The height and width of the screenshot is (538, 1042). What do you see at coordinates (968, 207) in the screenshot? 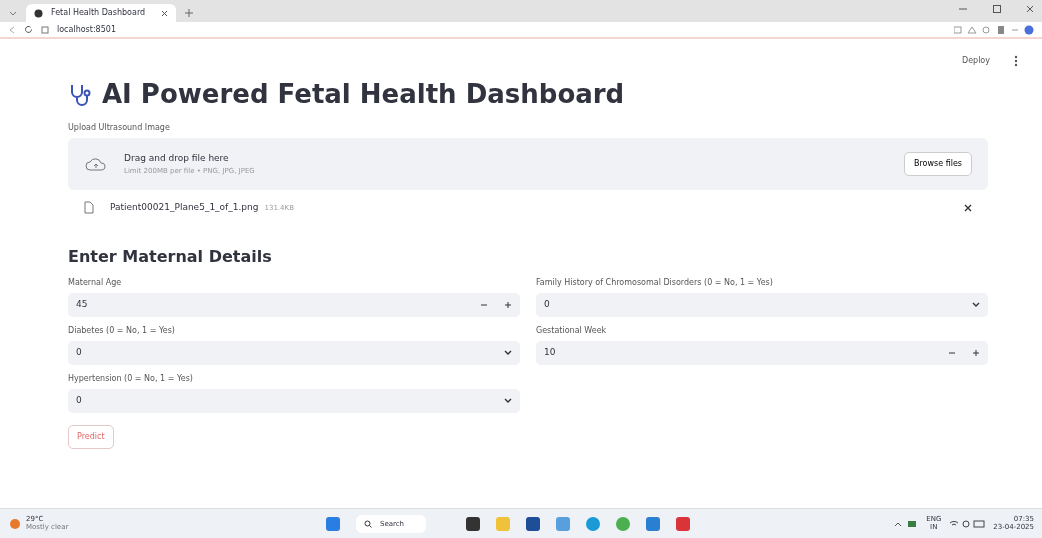
I see `remove-file-icon` at bounding box center [968, 207].